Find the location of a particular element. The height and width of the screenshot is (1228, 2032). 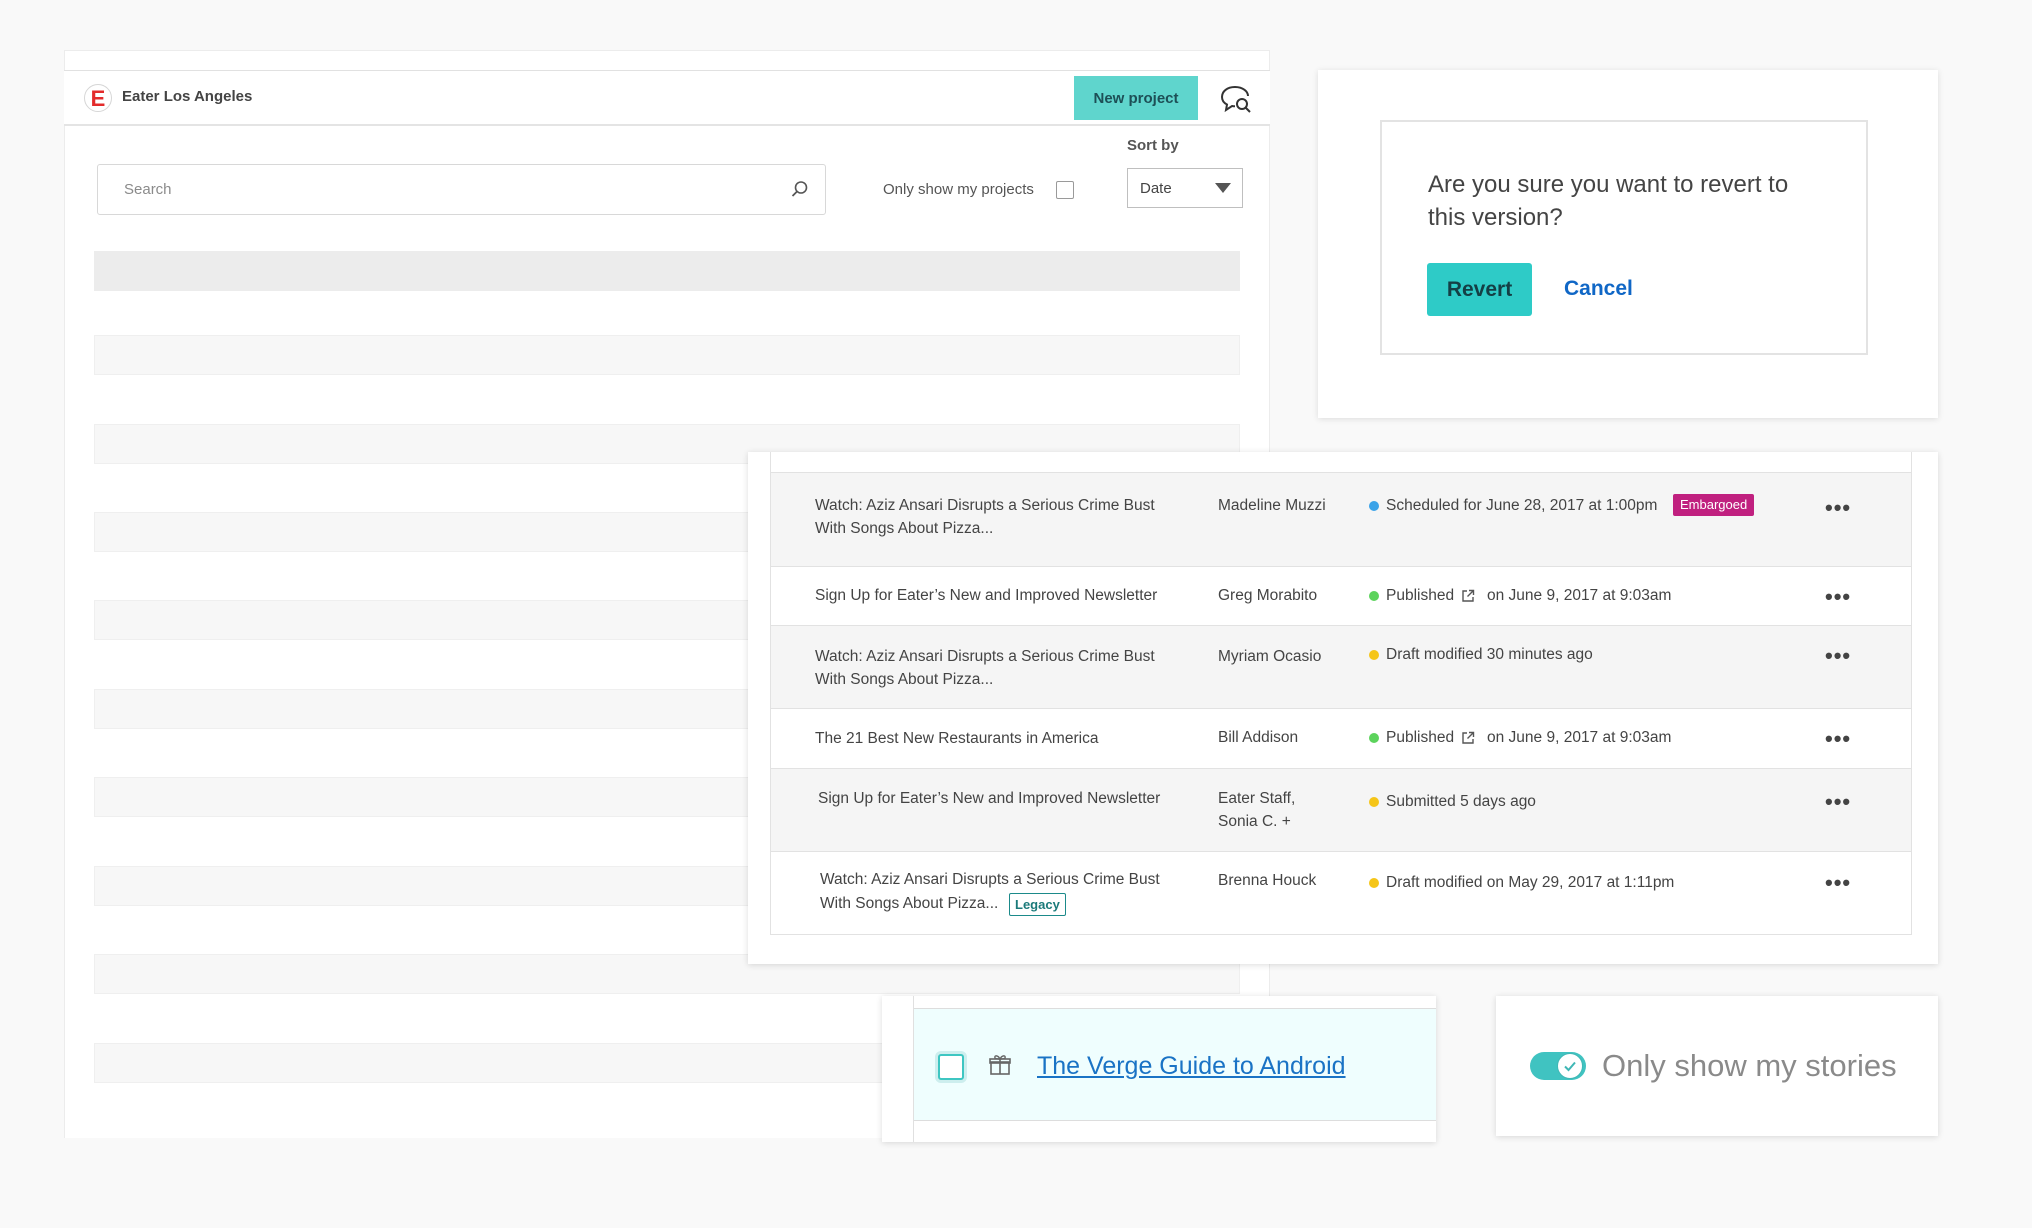

chevron-down-icon is located at coordinates (1223, 188).